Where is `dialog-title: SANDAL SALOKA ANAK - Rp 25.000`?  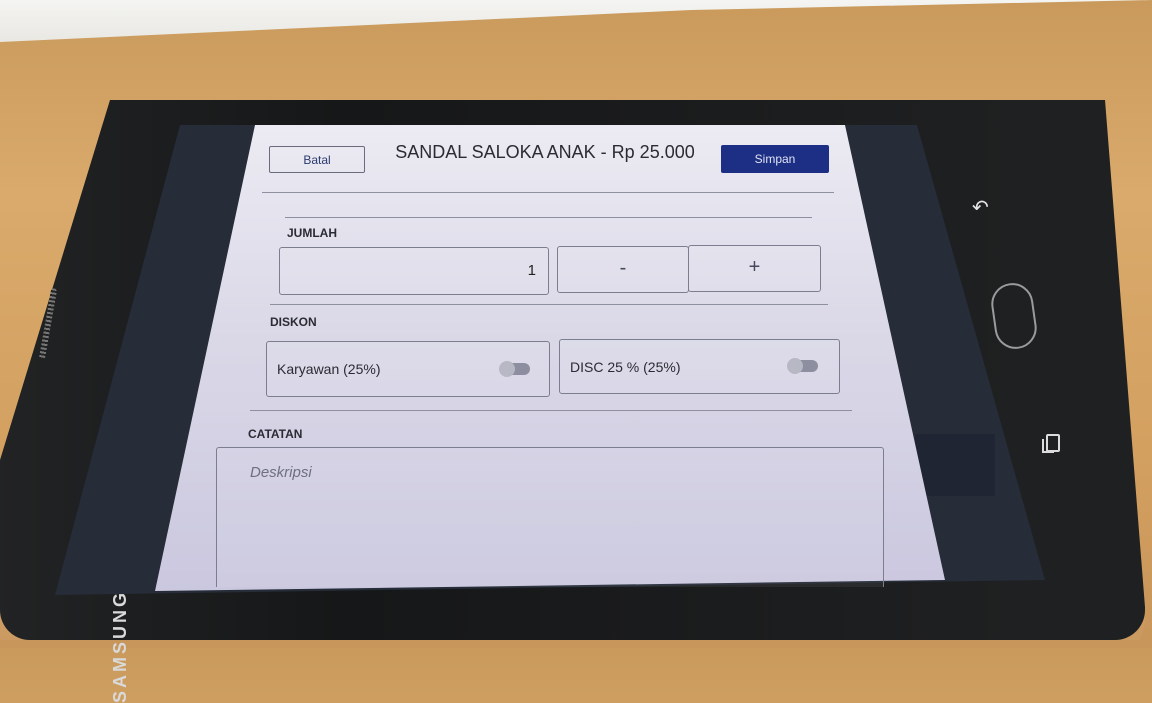
dialog-title: SANDAL SALOKA ANAK - Rp 25.000 is located at coordinates (545, 152).